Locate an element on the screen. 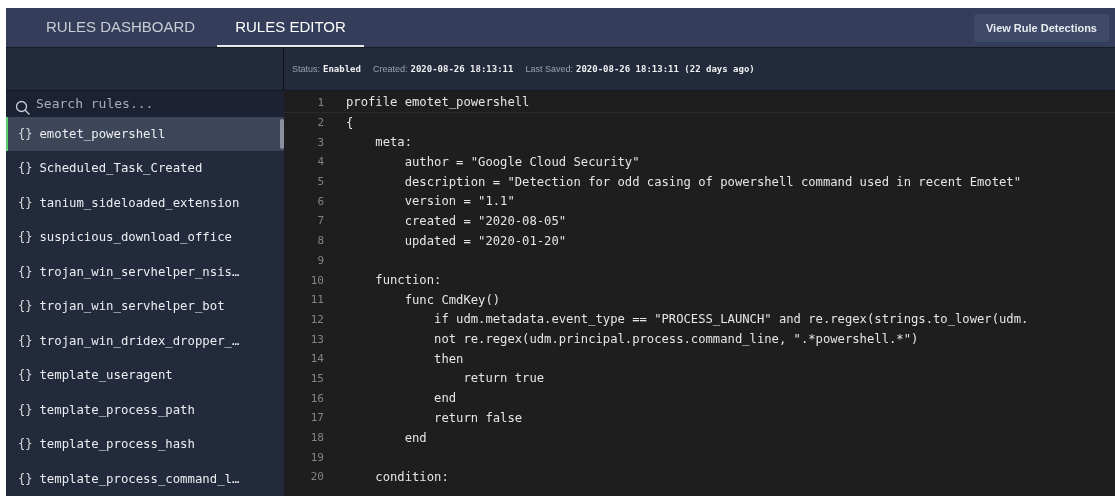  code-line: return false is located at coordinates (478, 417).